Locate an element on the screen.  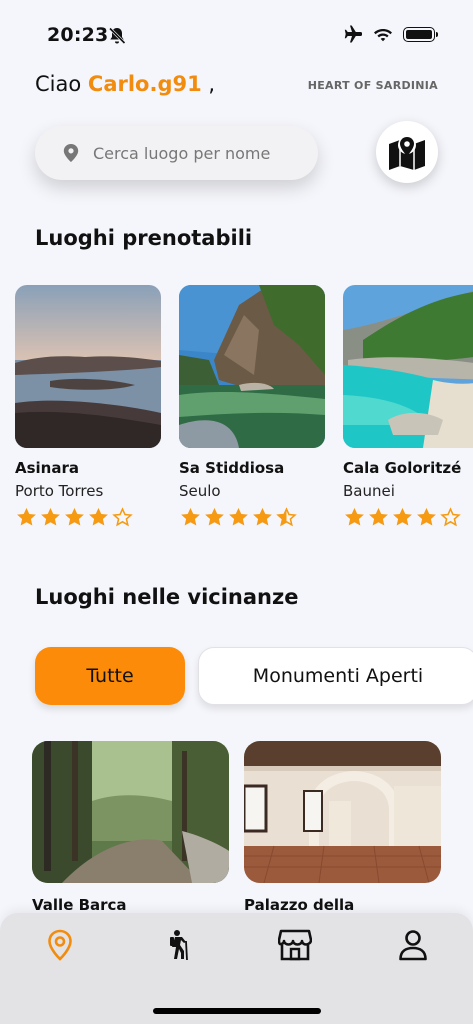
place-card: Cala Goloritzé Baunei is located at coordinates (408, 407).